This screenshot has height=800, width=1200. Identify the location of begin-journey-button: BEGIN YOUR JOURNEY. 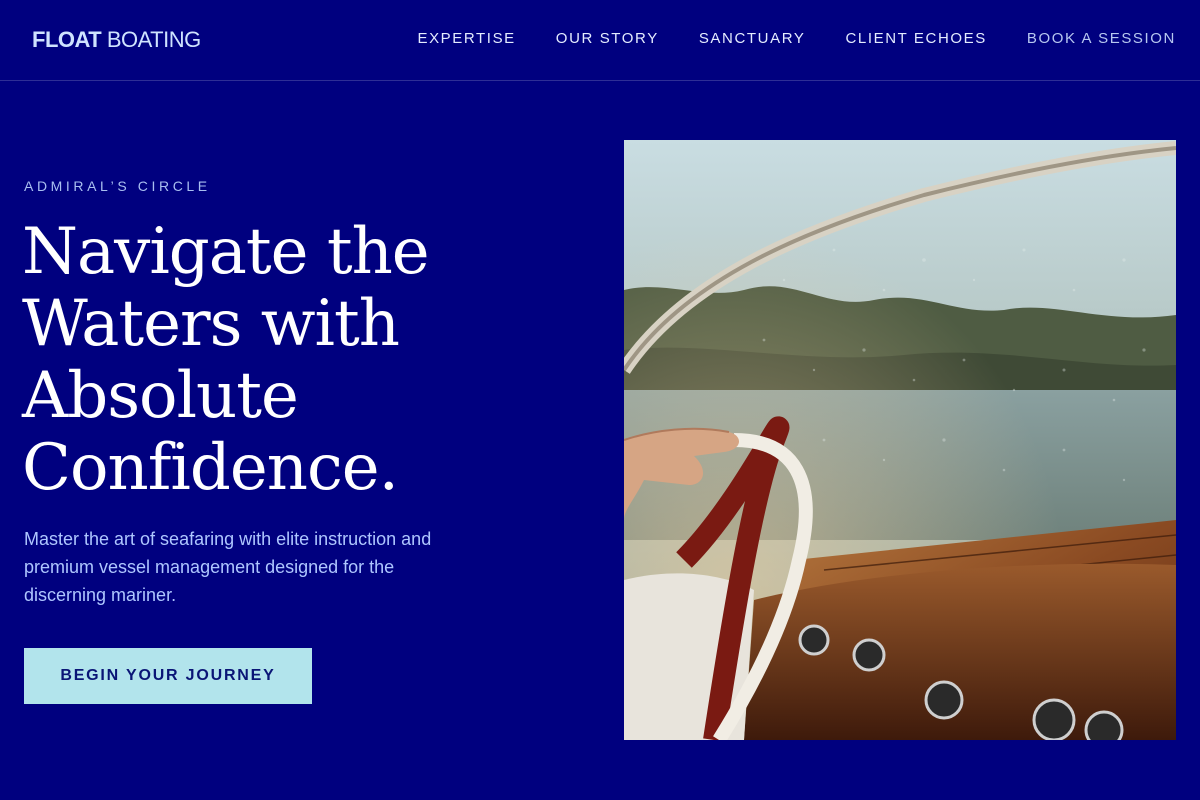
(168, 676).